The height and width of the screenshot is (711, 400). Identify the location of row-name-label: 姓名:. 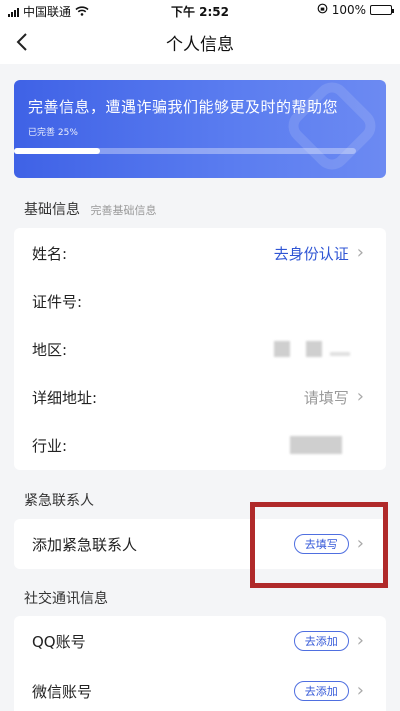
(50, 253).